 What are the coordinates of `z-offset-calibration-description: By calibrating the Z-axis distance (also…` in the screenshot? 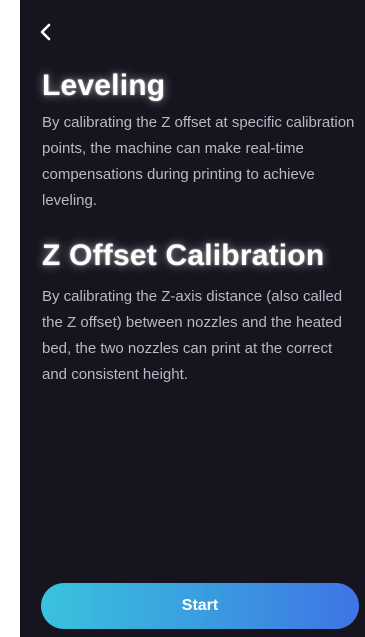 It's located at (192, 335).